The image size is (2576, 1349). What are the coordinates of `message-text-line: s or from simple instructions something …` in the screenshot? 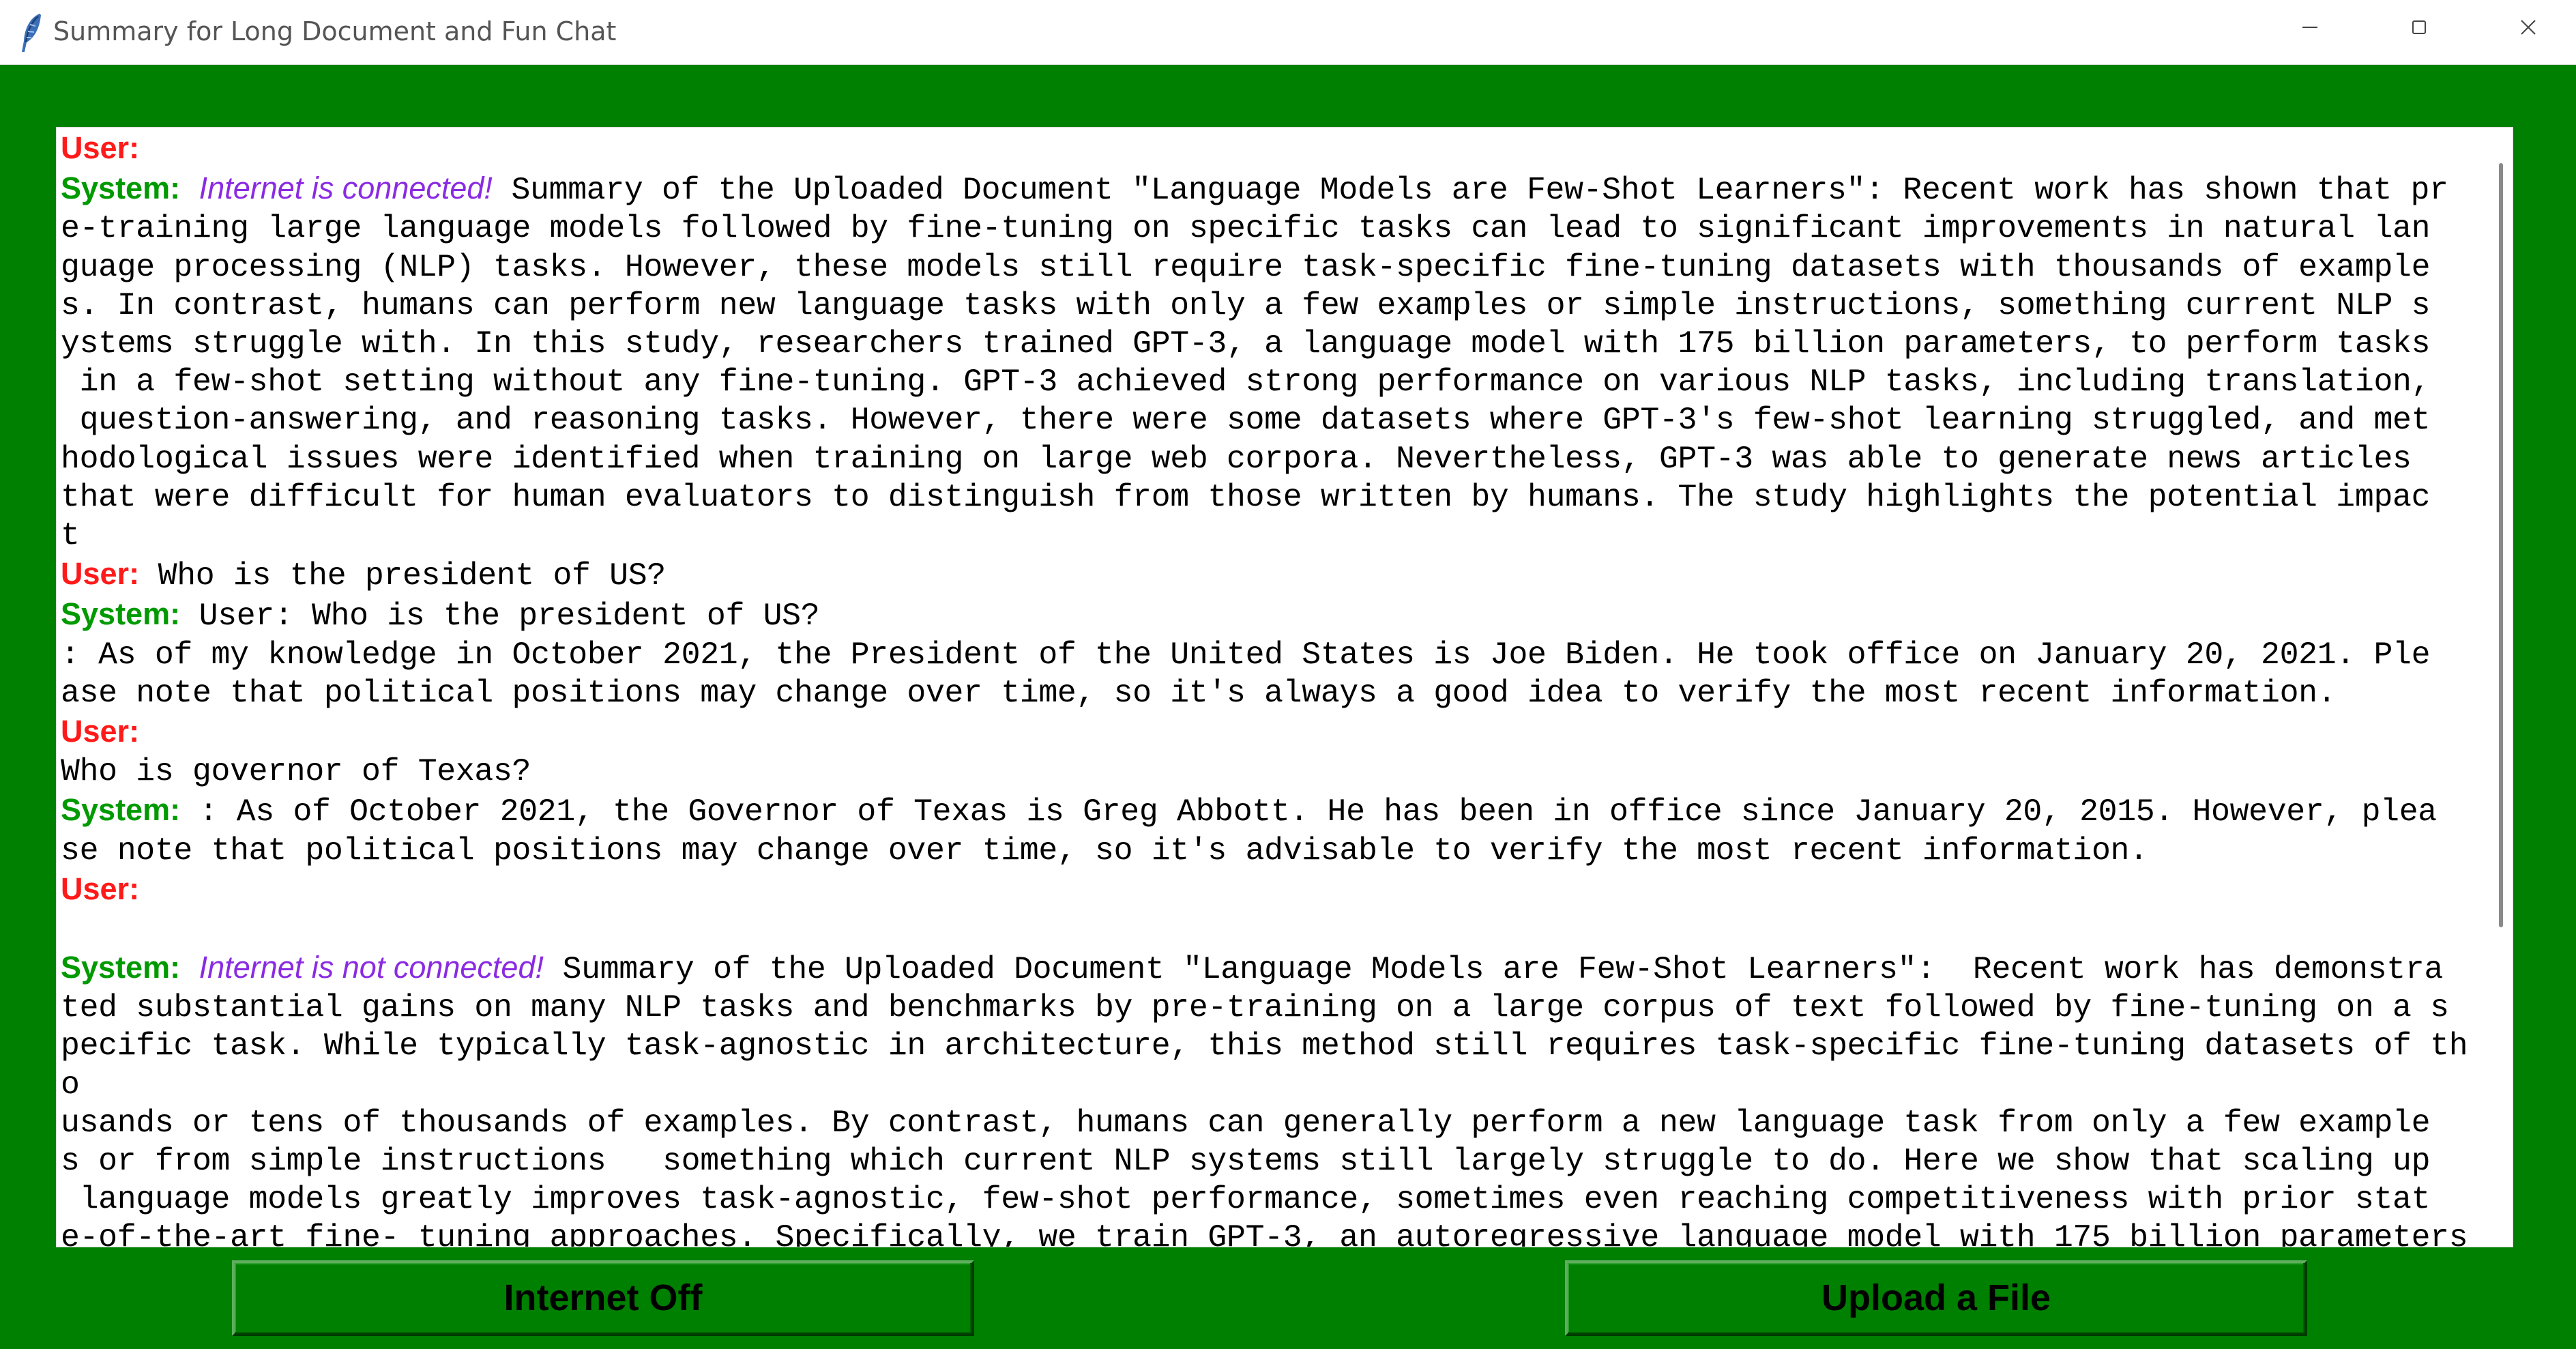 It's located at (1246, 1161).